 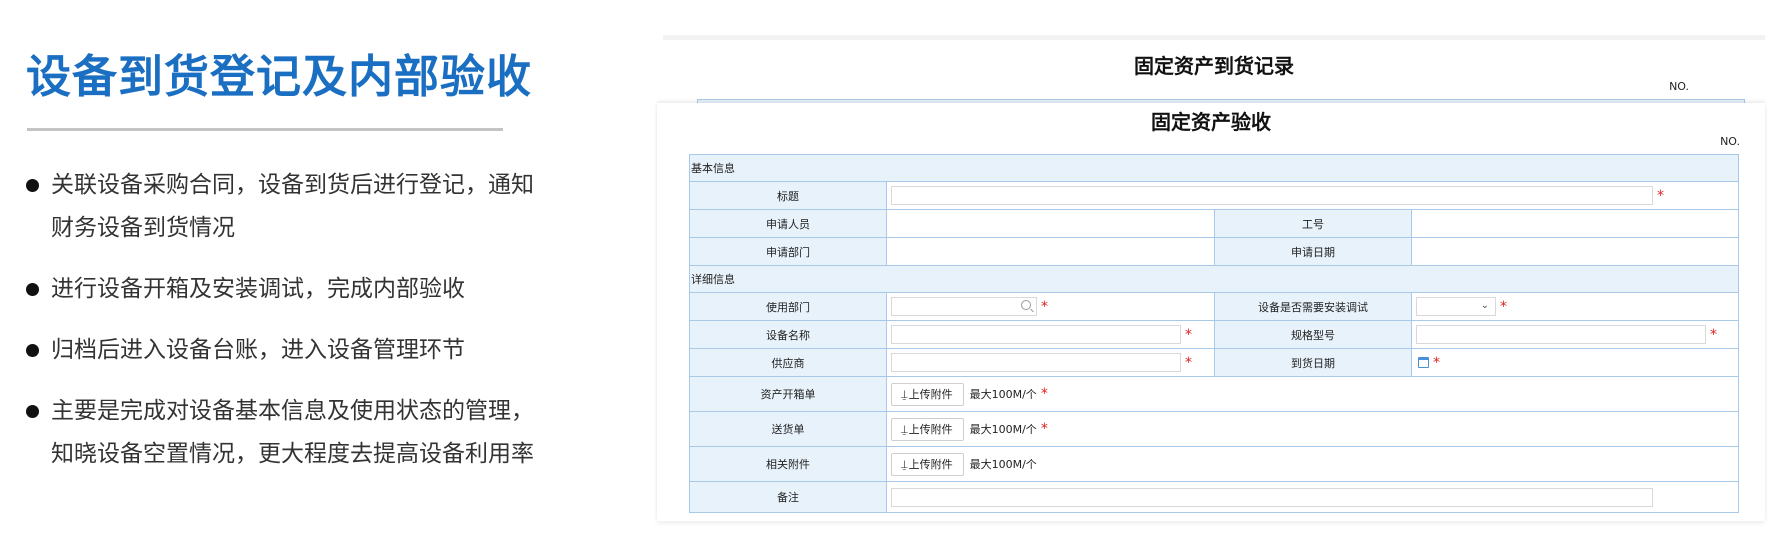 I want to click on employee-no-field, so click(x=1575, y=223).